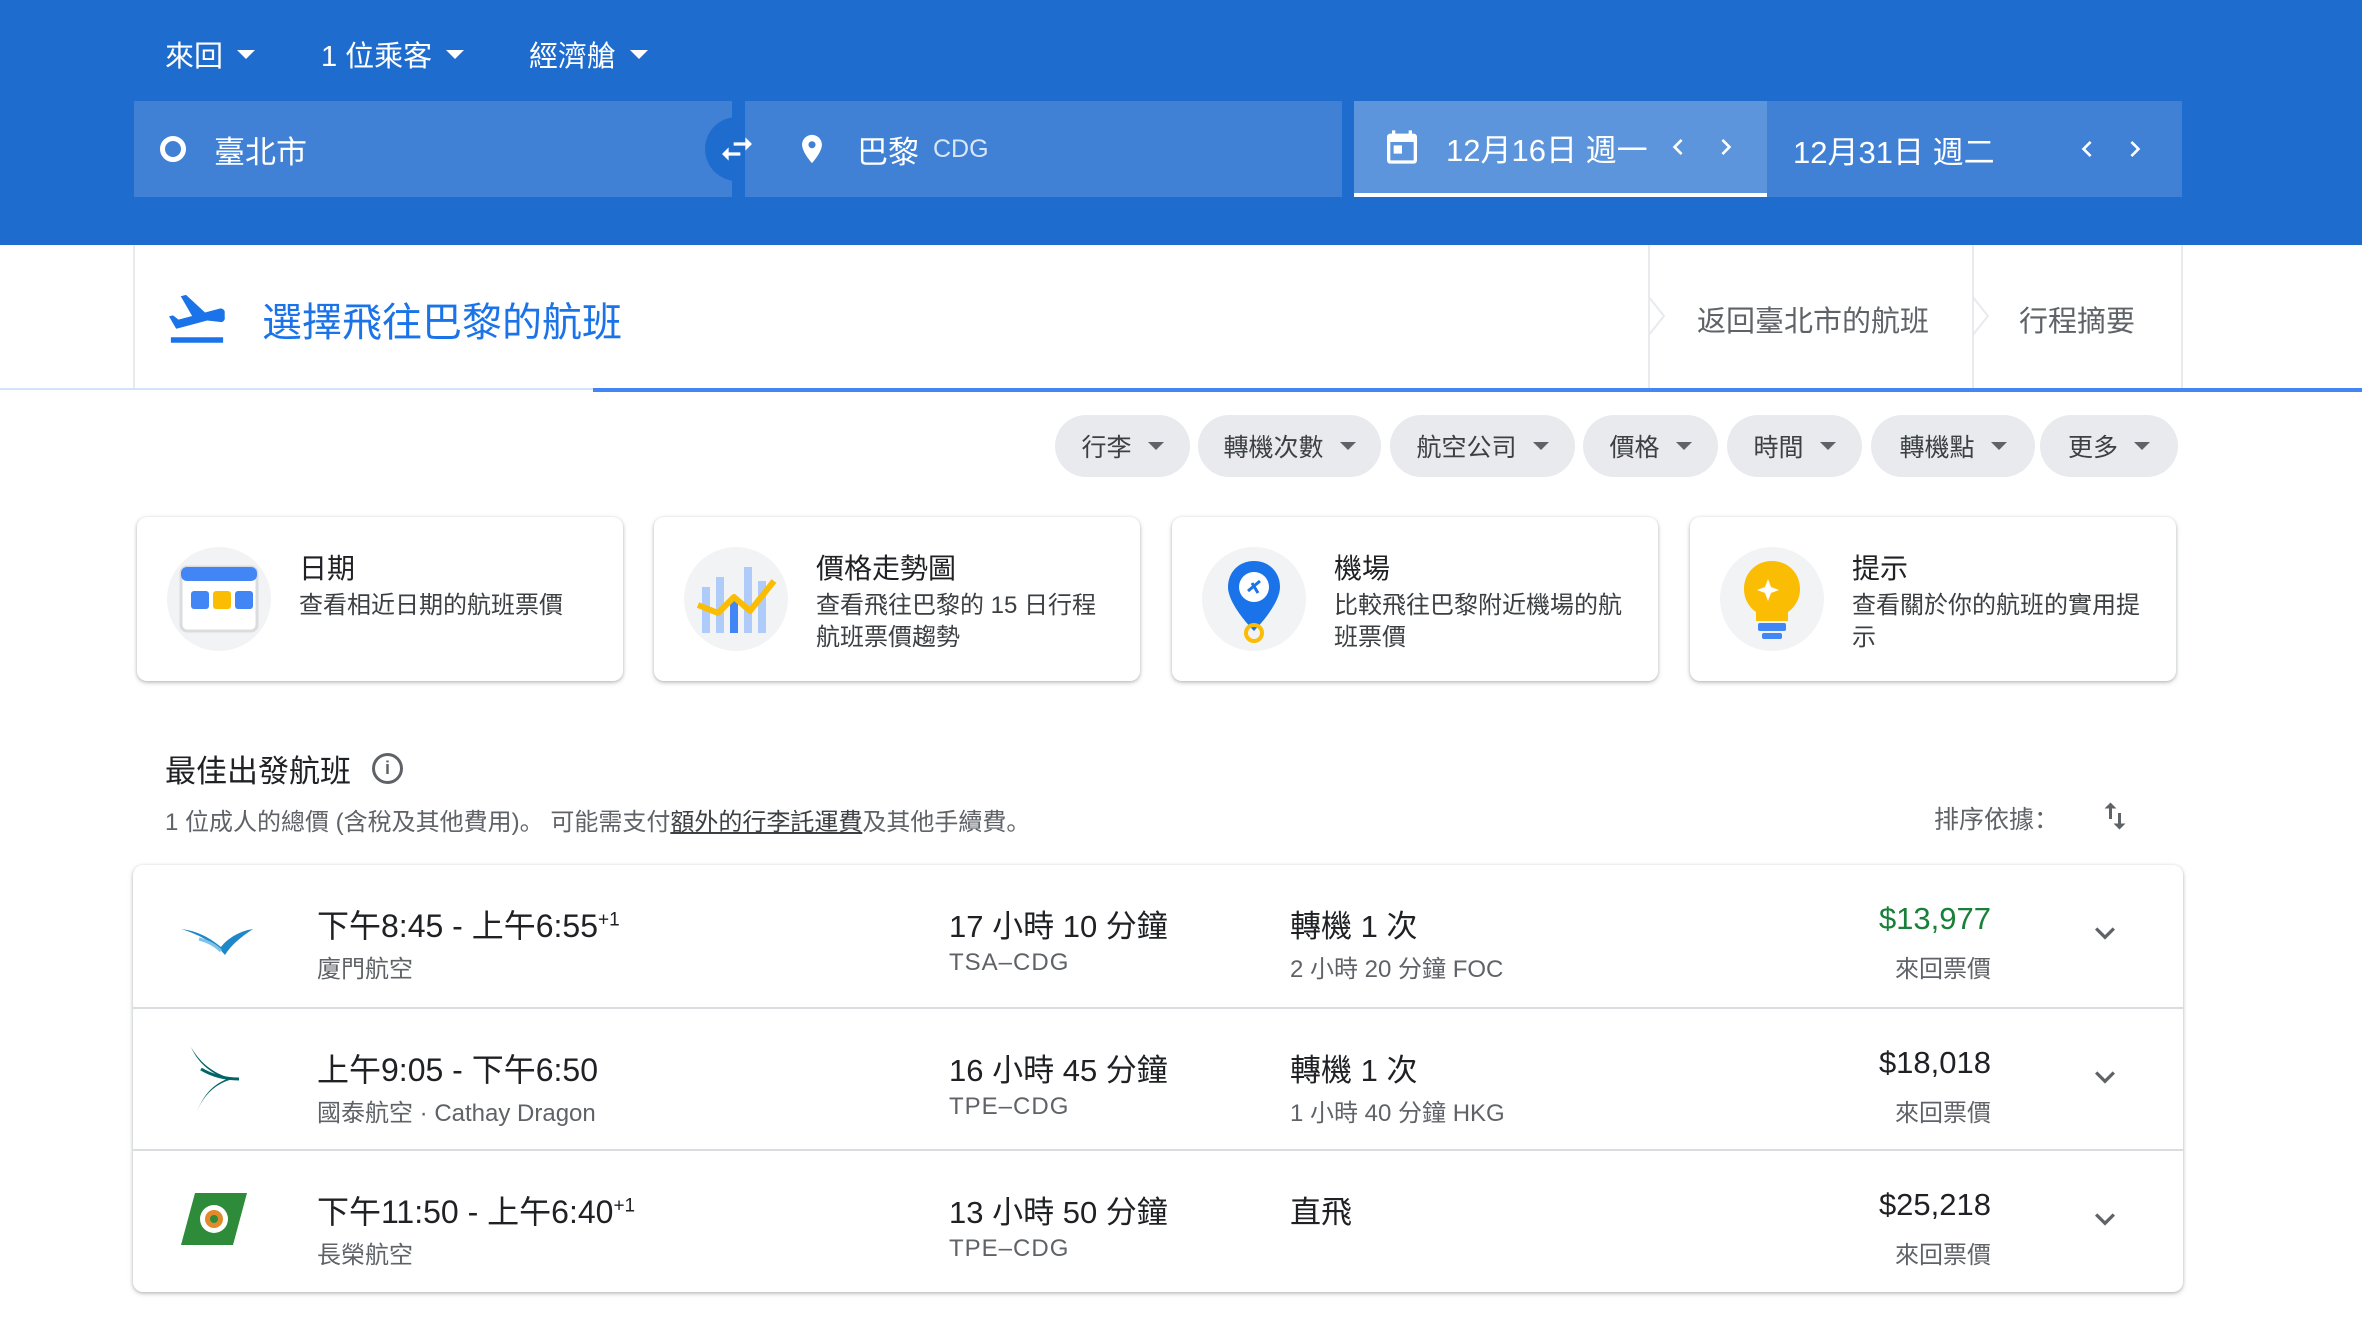  What do you see at coordinates (573, 57) in the screenshot?
I see `cabin-label: 經濟艙` at bounding box center [573, 57].